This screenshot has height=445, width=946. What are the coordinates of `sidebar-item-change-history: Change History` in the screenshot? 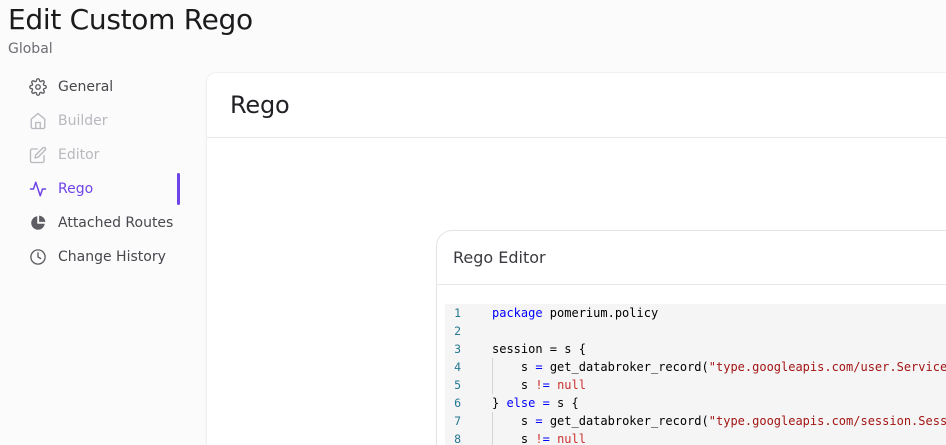 It's located at (103, 257).